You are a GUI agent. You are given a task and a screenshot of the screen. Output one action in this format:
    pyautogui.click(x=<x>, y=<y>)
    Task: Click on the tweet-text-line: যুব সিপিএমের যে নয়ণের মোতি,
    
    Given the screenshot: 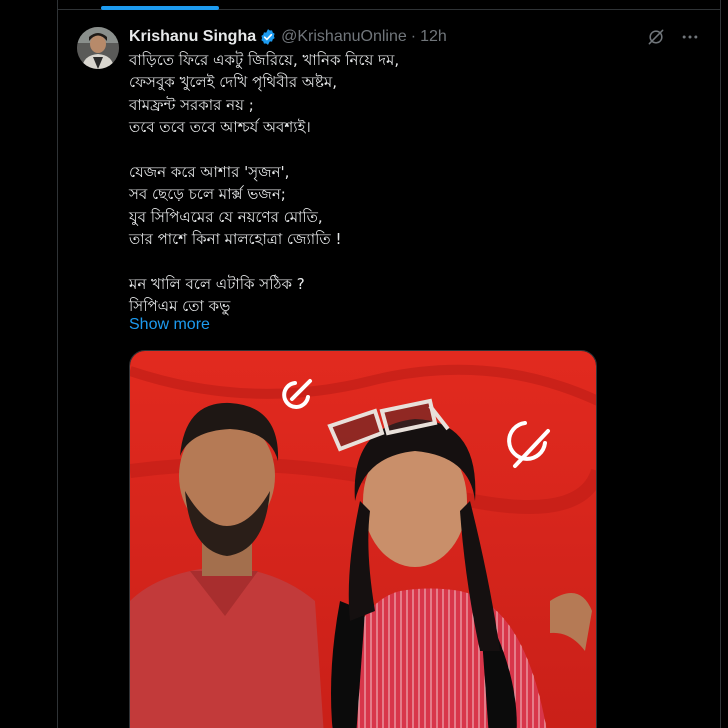 What is the action you would take?
    pyautogui.click(x=226, y=216)
    